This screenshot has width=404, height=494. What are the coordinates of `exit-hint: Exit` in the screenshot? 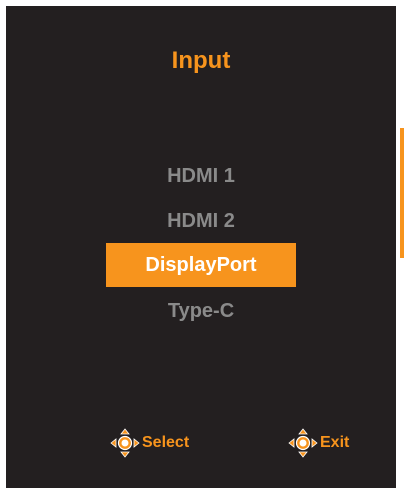 It's located at (318, 443).